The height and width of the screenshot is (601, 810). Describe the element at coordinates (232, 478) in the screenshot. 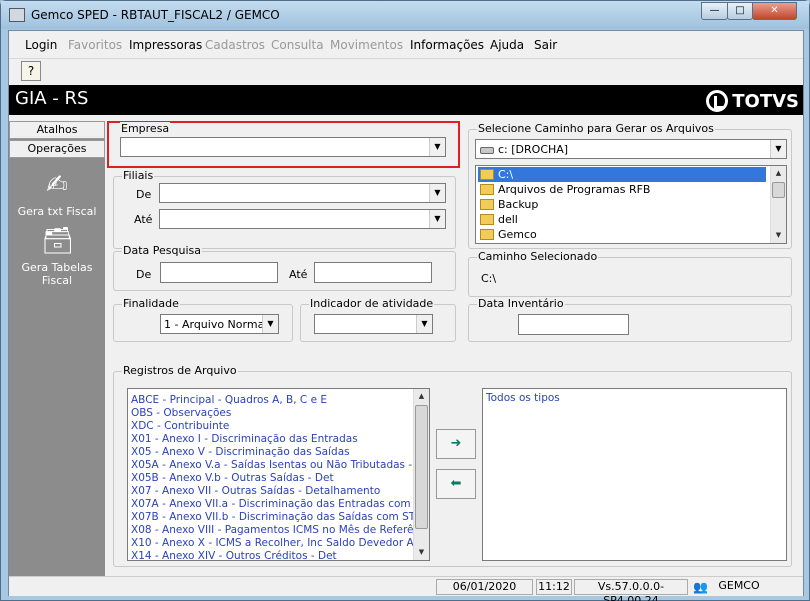

I see `list-item: X05B - Anexo V.b - Outras Saídas - Det` at that location.